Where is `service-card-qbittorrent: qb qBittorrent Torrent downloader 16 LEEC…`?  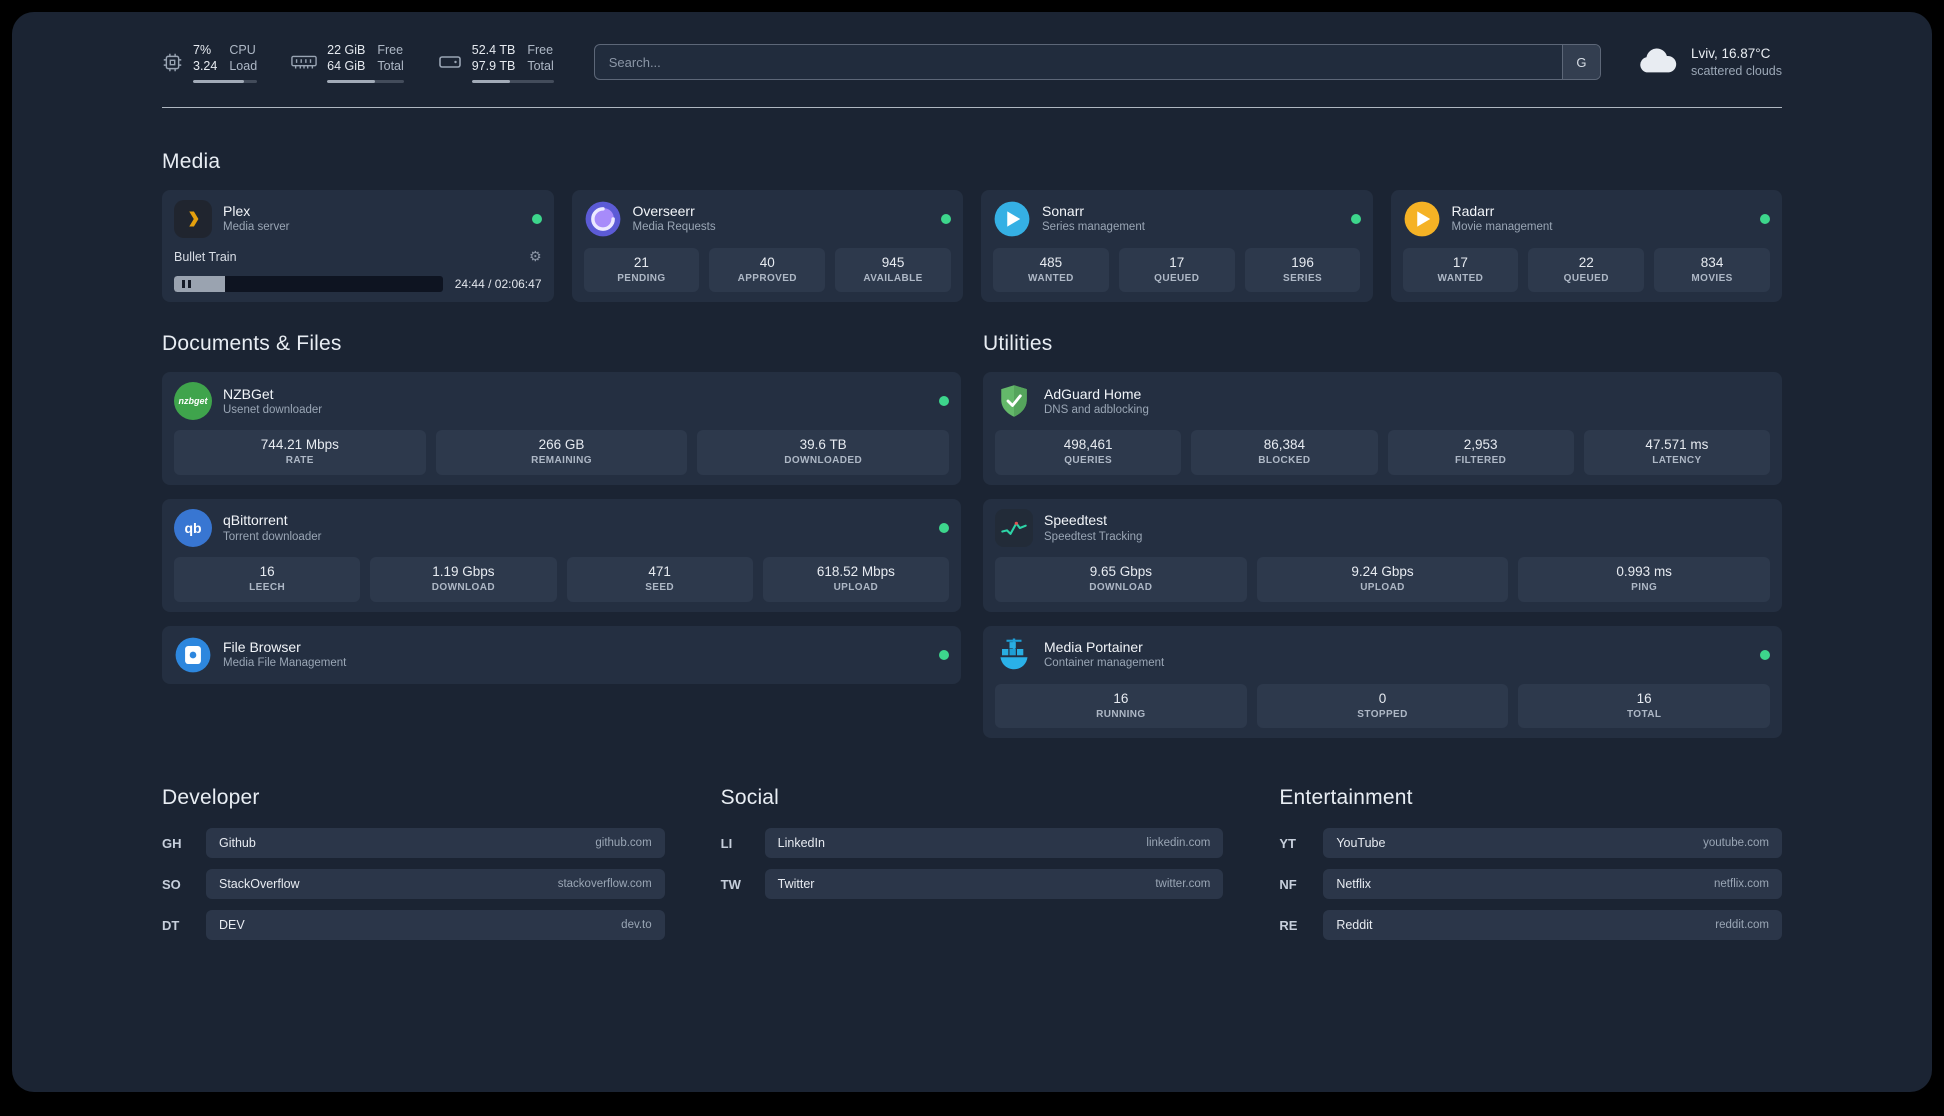
service-card-qbittorrent: qb qBittorrent Torrent downloader 16 LEEC… is located at coordinates (561, 555).